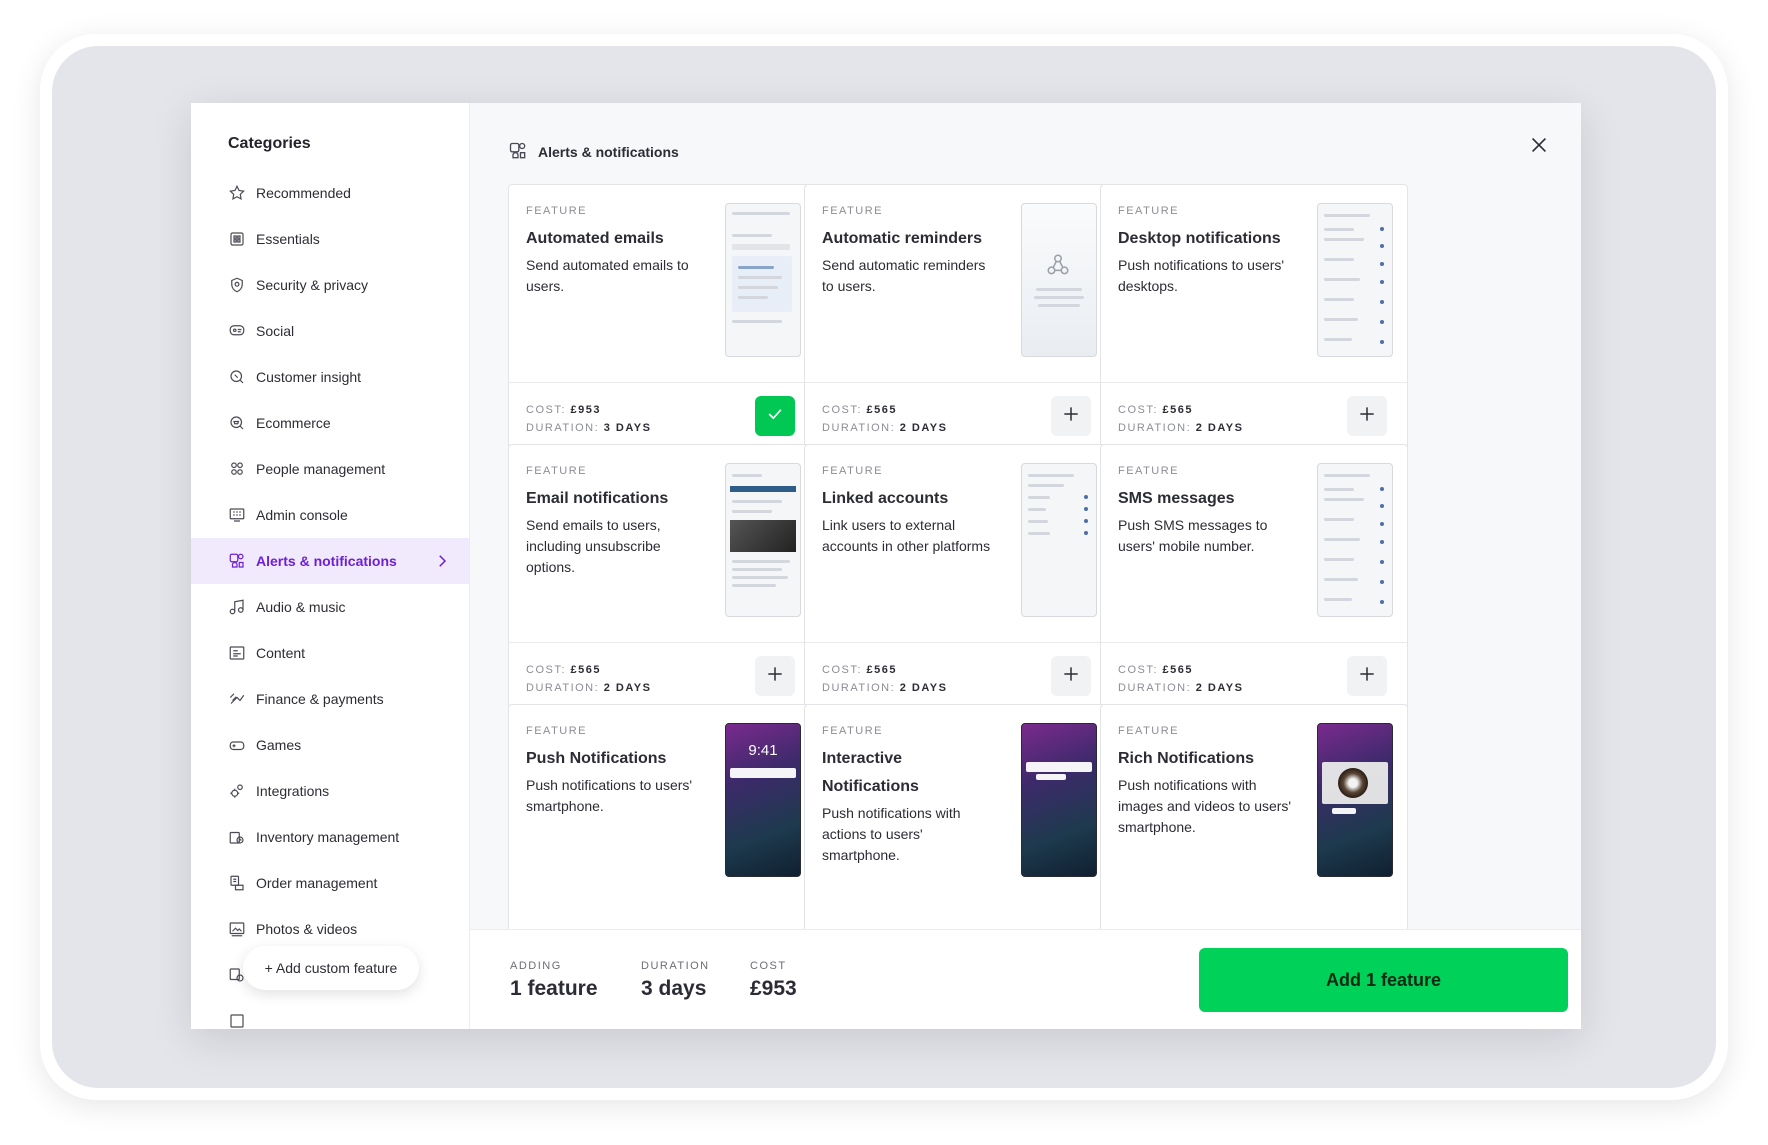 This screenshot has height=1145, width=1768. What do you see at coordinates (595, 238) in the screenshot?
I see `card-title: Automated emails` at bounding box center [595, 238].